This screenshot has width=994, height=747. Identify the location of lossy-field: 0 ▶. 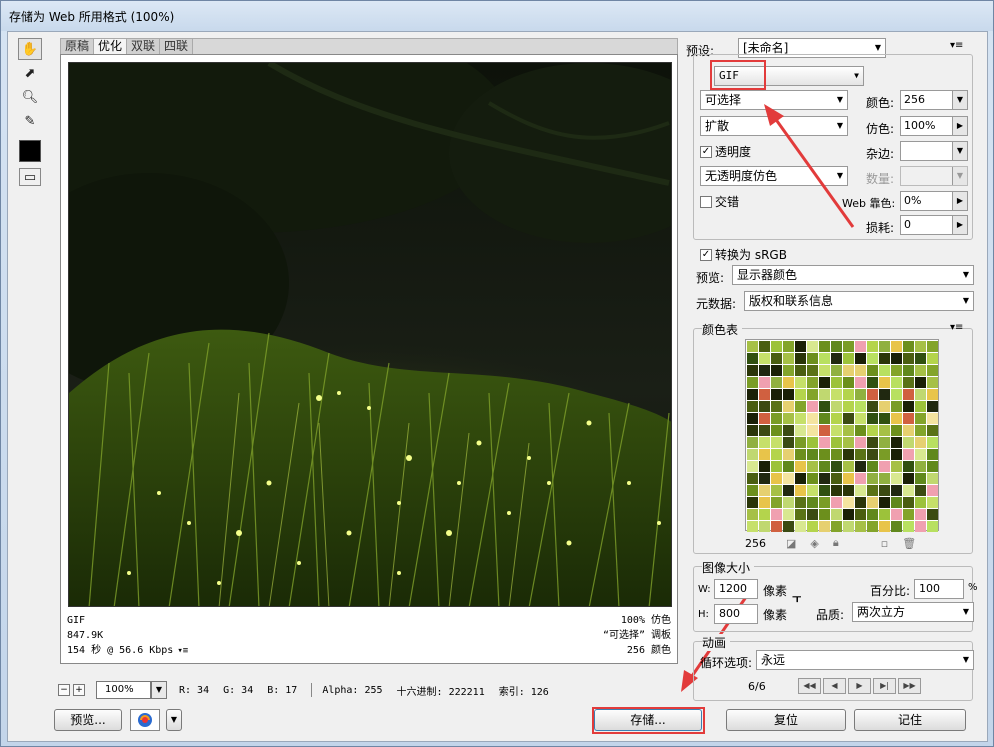
(934, 225).